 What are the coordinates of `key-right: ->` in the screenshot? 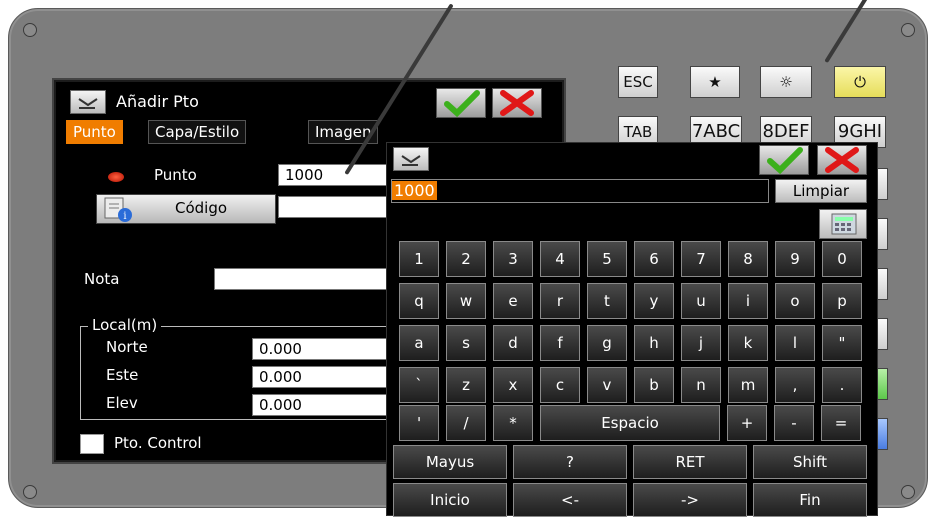 It's located at (690, 500).